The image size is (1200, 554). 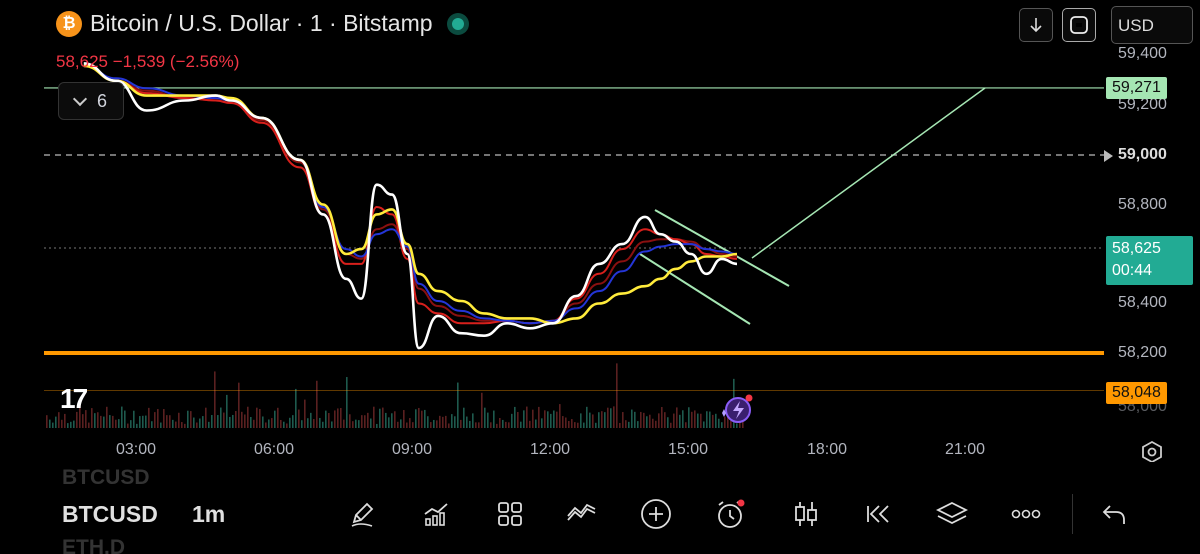 What do you see at coordinates (362, 514) in the screenshot?
I see `drawing-tools-button` at bounding box center [362, 514].